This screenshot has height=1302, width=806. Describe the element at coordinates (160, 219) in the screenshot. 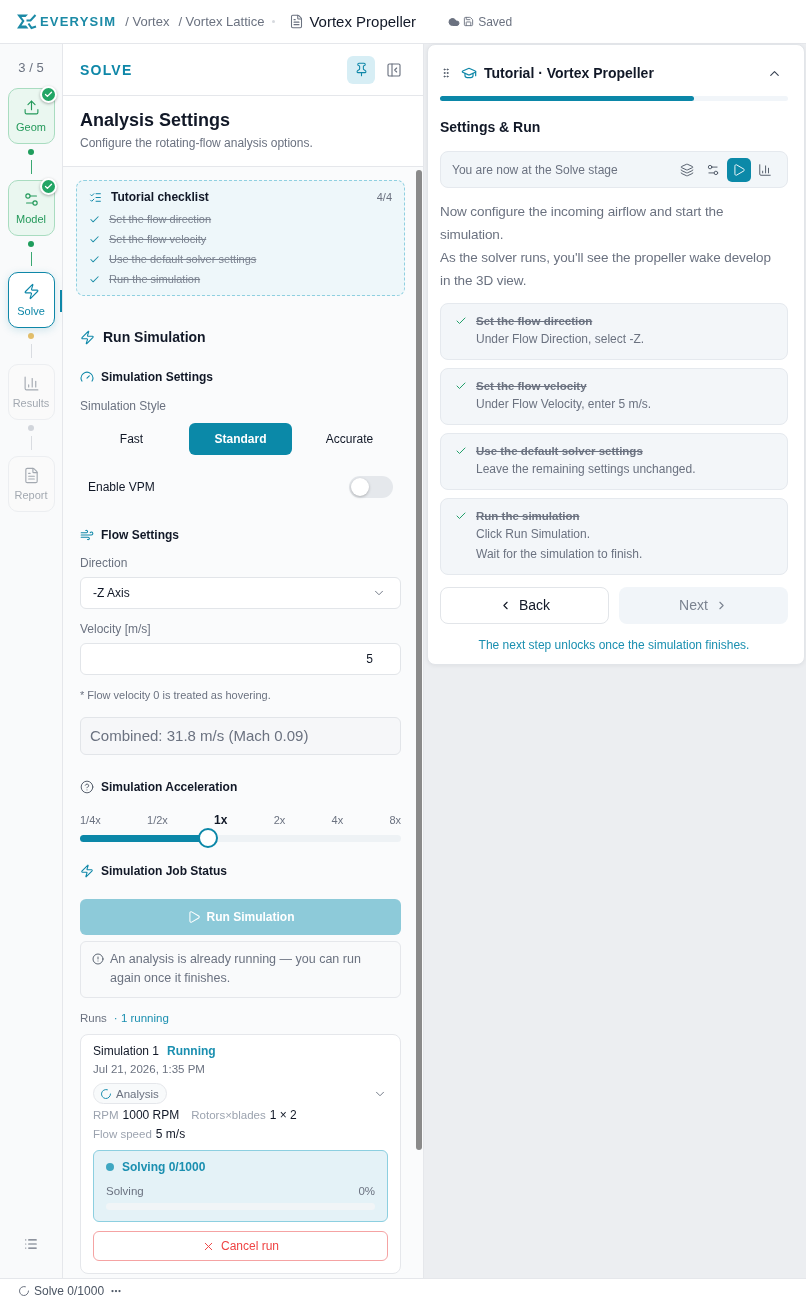

I see `checklist-item: Set the flow direction` at that location.